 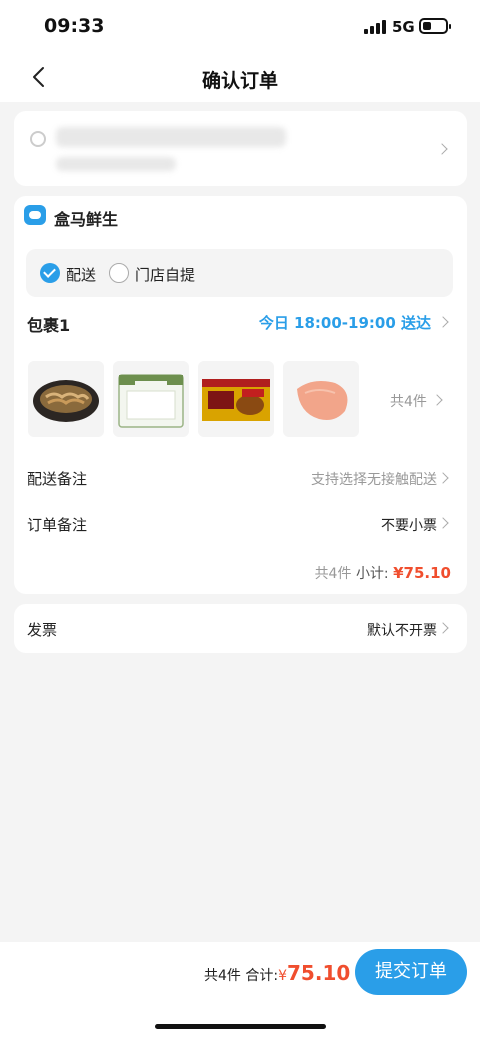 What do you see at coordinates (402, 630) in the screenshot?
I see `invoice-value: 默认不开票` at bounding box center [402, 630].